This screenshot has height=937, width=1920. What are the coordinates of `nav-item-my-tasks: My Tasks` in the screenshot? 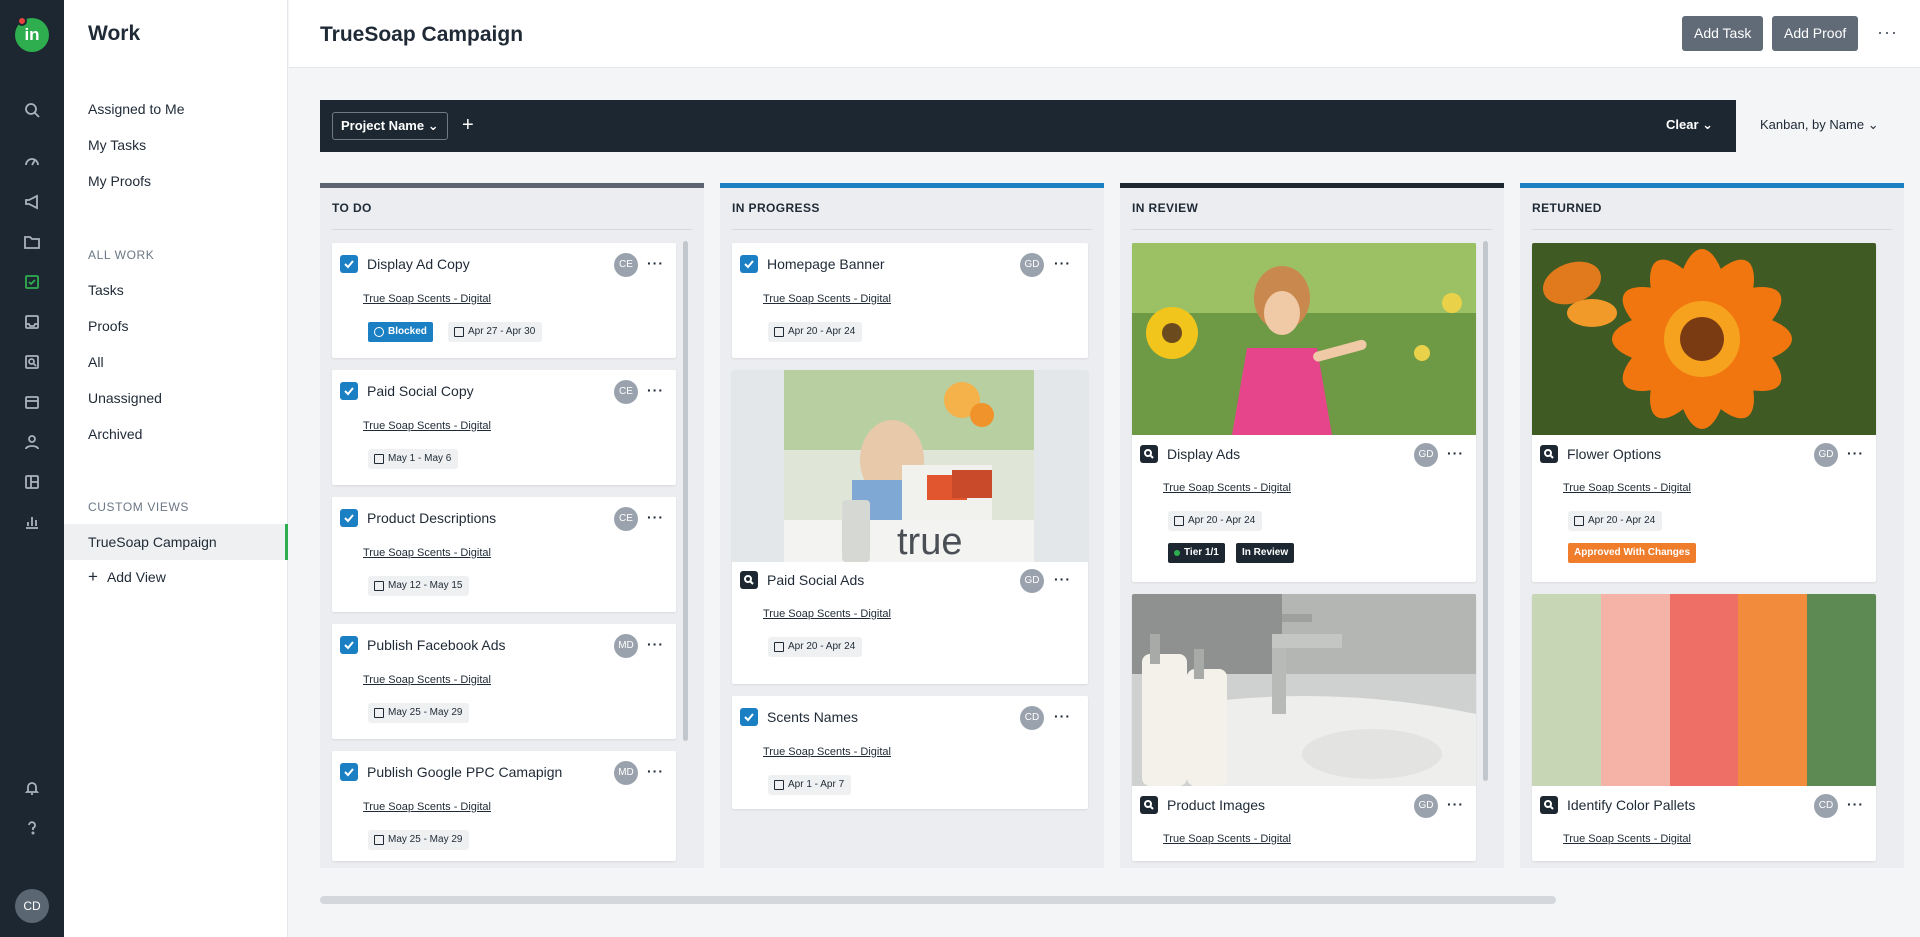 It's located at (117, 145).